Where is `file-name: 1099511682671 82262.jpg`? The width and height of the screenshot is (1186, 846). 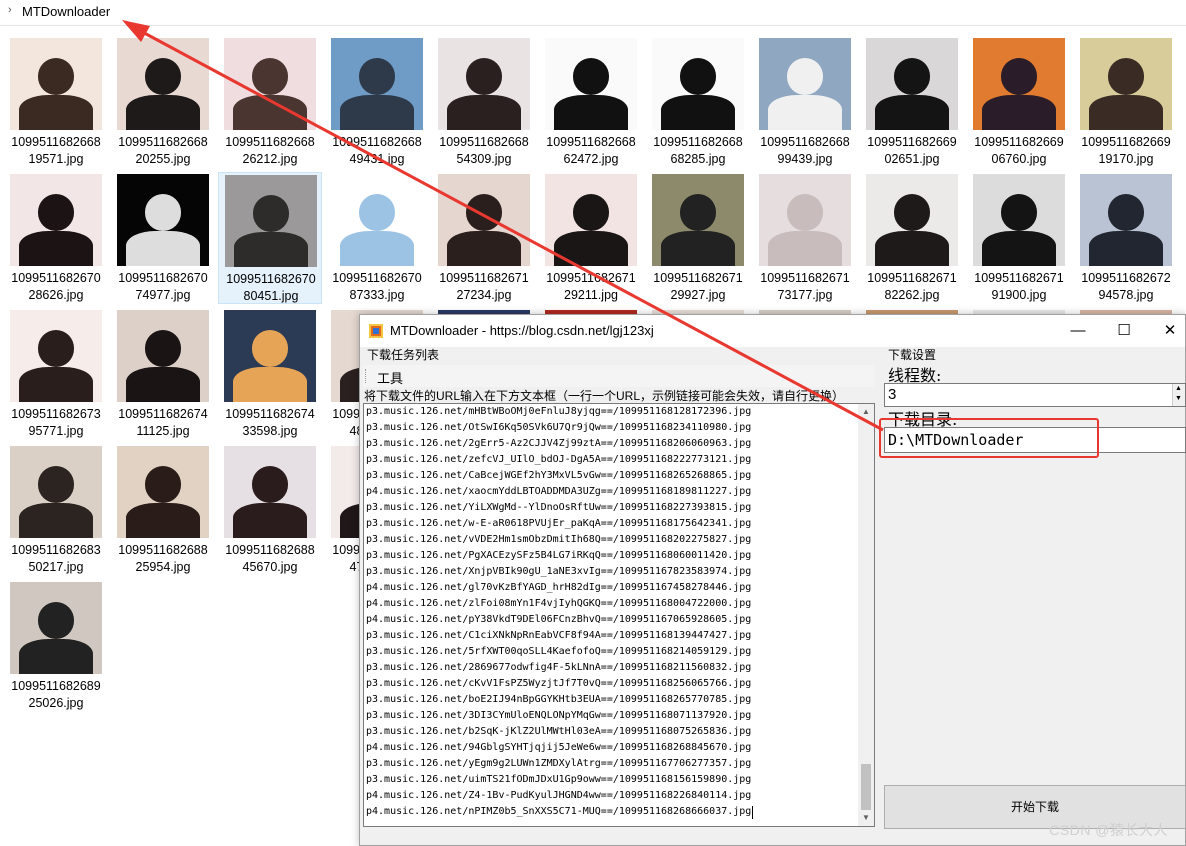
file-name: 1099511682671 82262.jpg is located at coordinates (912, 286).